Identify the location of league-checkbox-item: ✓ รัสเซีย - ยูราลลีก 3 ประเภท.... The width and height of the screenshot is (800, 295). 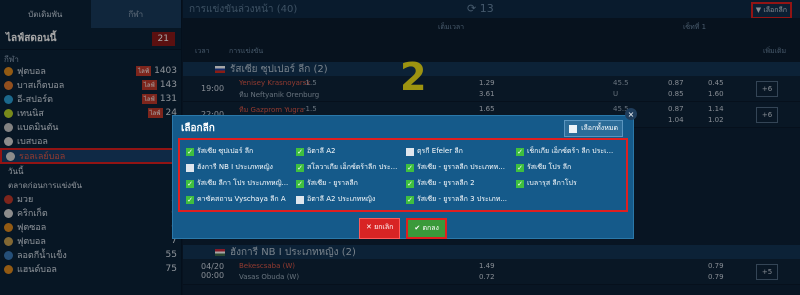
(458, 199).